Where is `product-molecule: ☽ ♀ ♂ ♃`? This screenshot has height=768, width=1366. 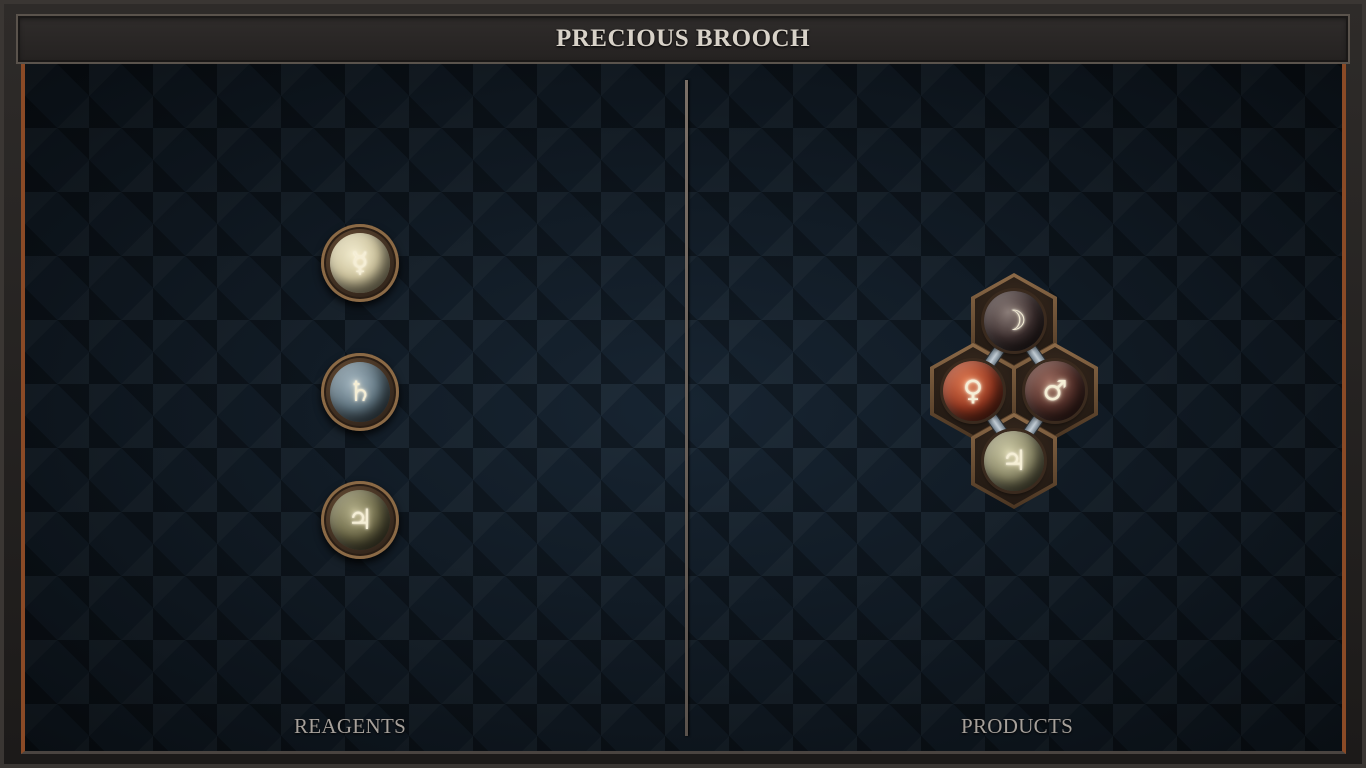
product-molecule: ☽ ♀ ♂ ♃ is located at coordinates (1014, 393).